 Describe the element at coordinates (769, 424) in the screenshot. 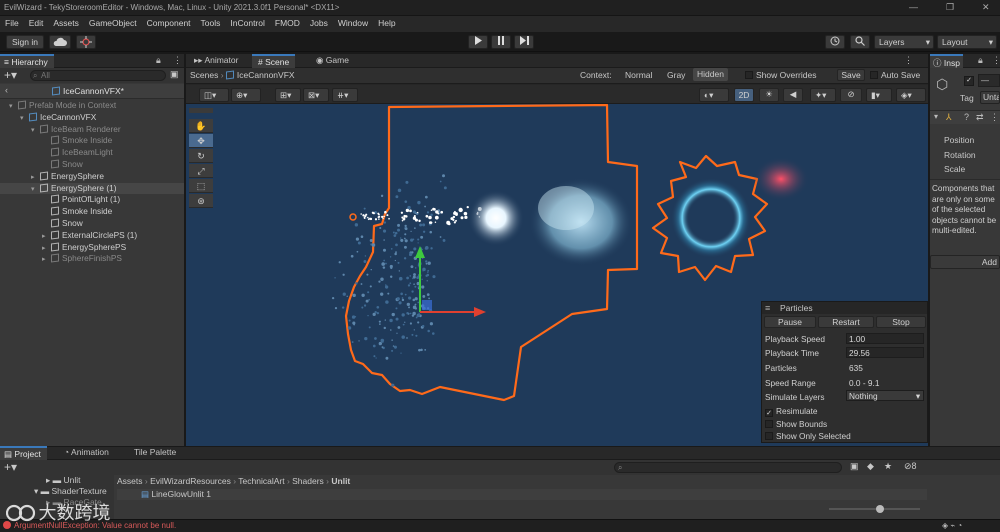

I see `show-bounds-checkbox` at that location.